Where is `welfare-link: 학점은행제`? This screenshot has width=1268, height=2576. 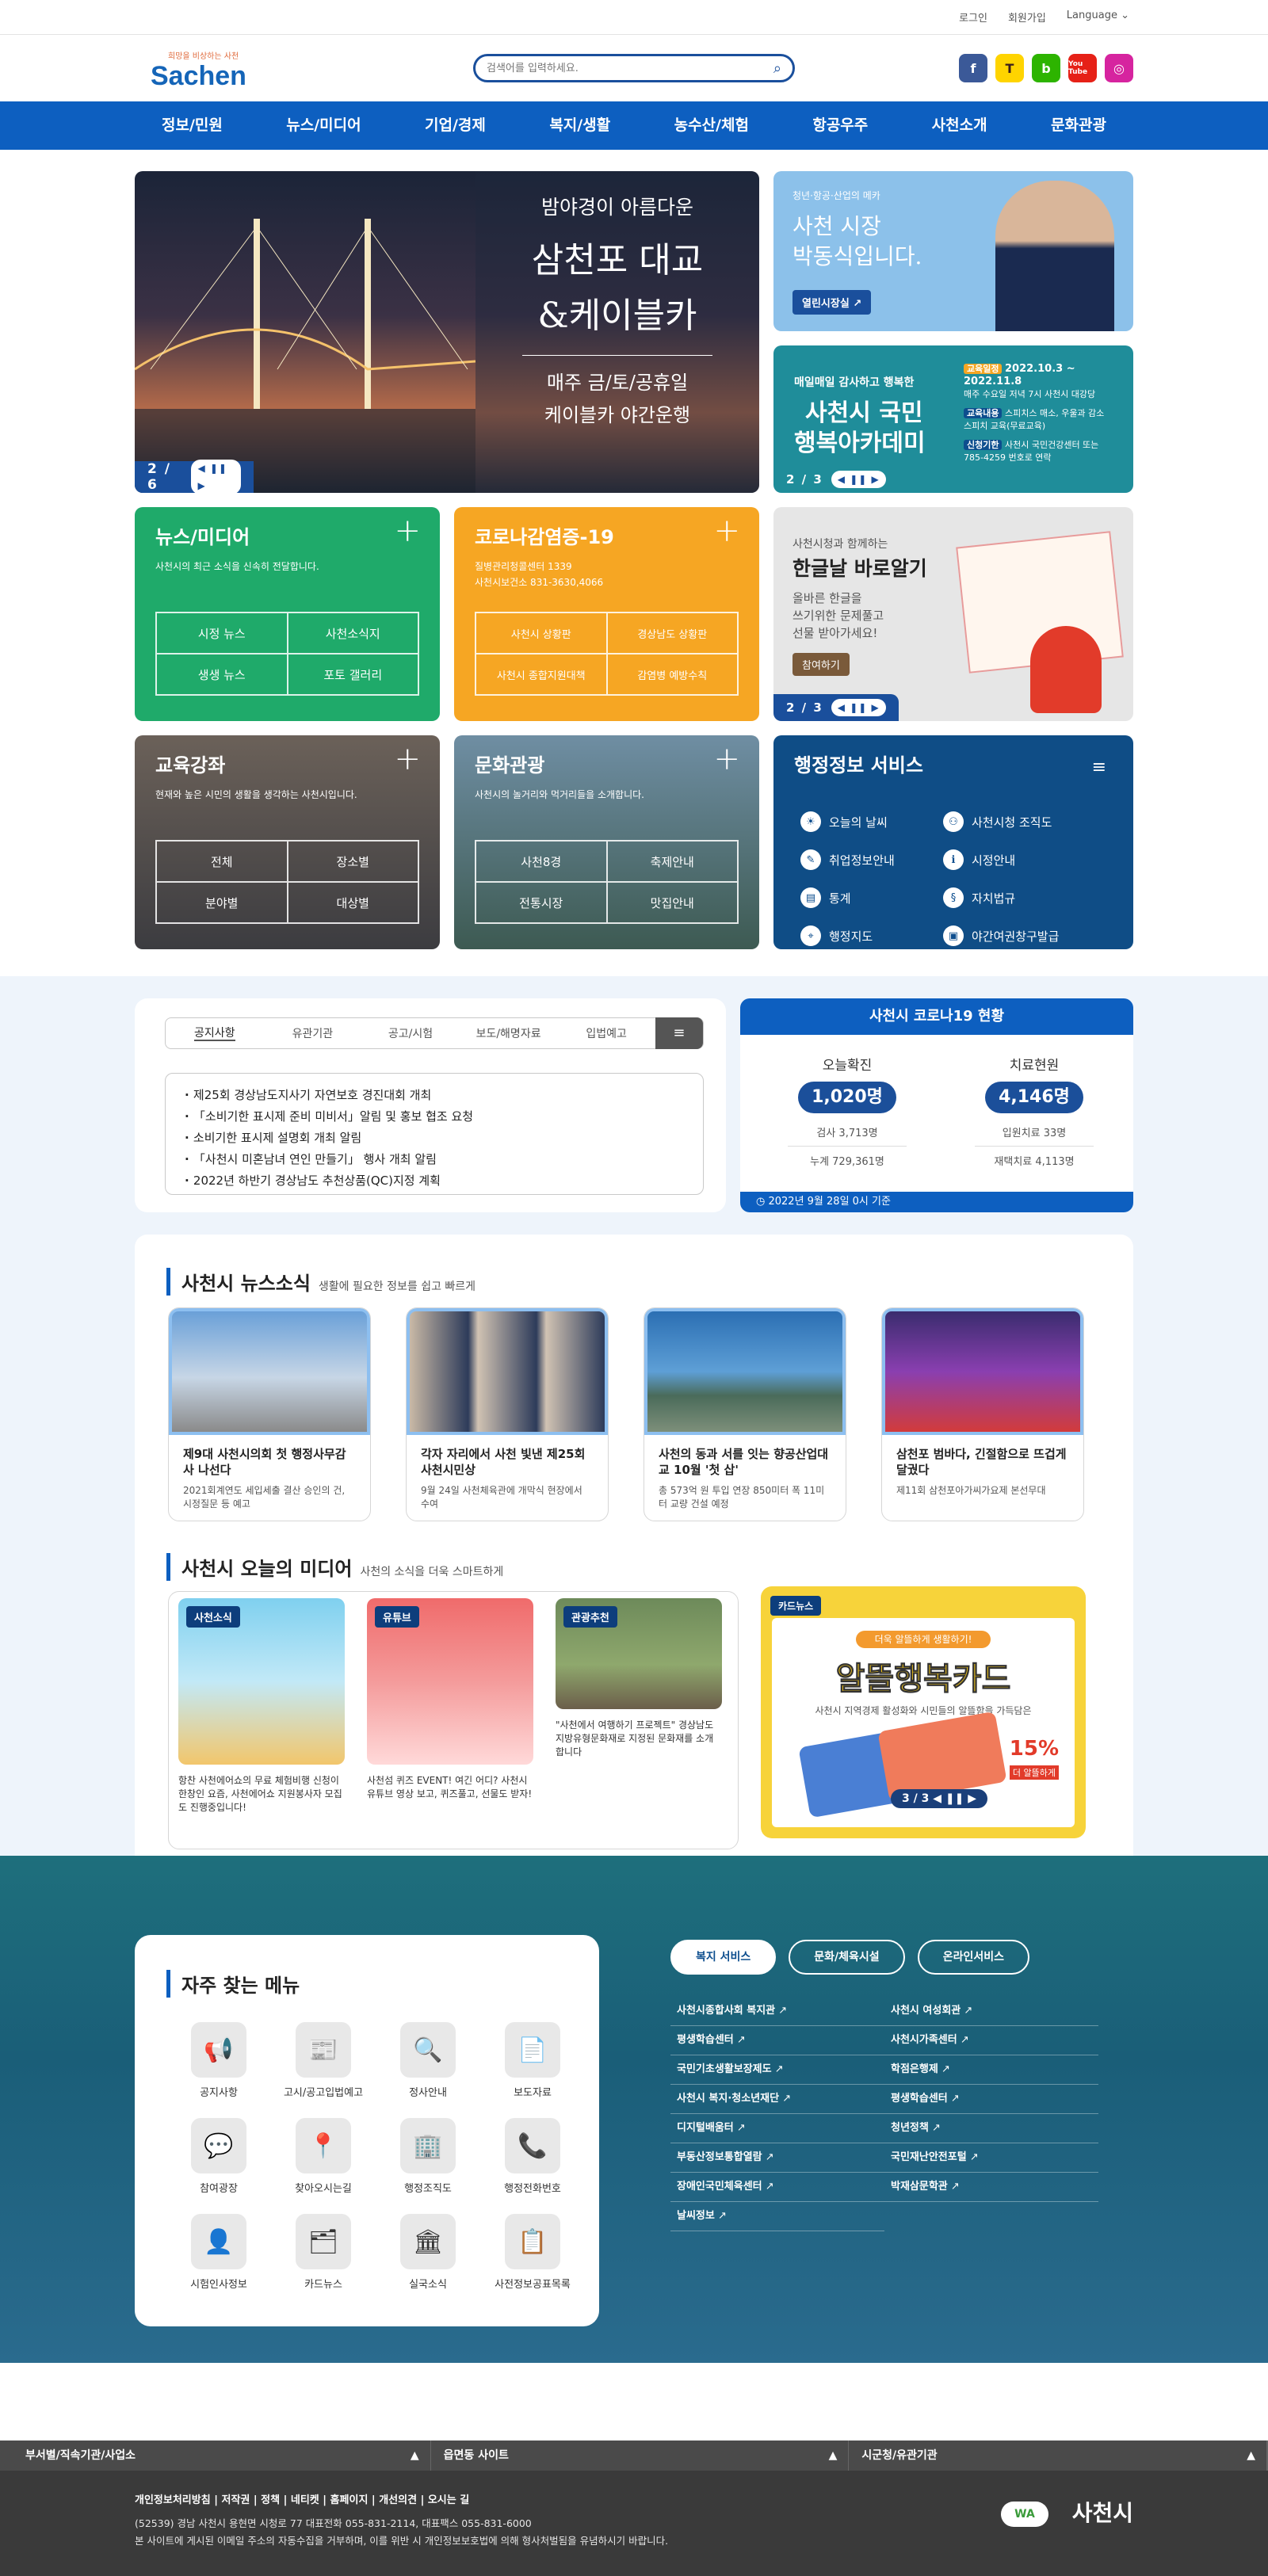 welfare-link: 학점은행제 is located at coordinates (991, 2070).